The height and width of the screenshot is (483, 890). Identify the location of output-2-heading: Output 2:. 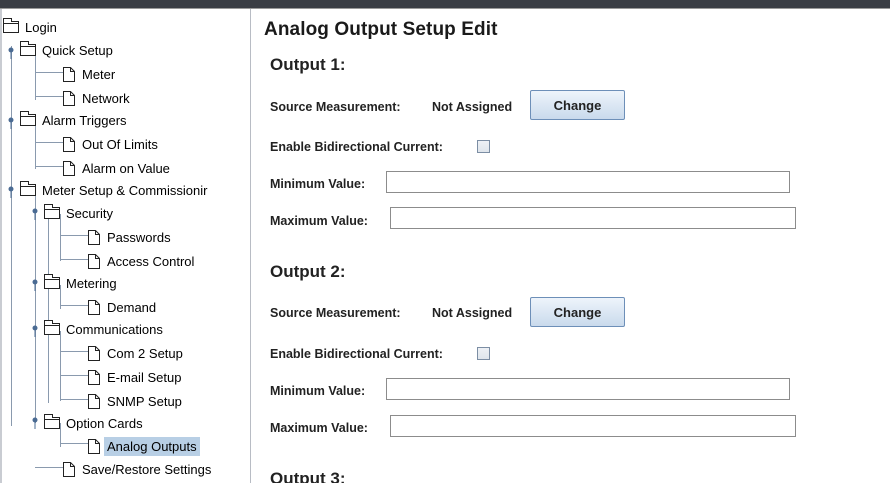
(308, 271).